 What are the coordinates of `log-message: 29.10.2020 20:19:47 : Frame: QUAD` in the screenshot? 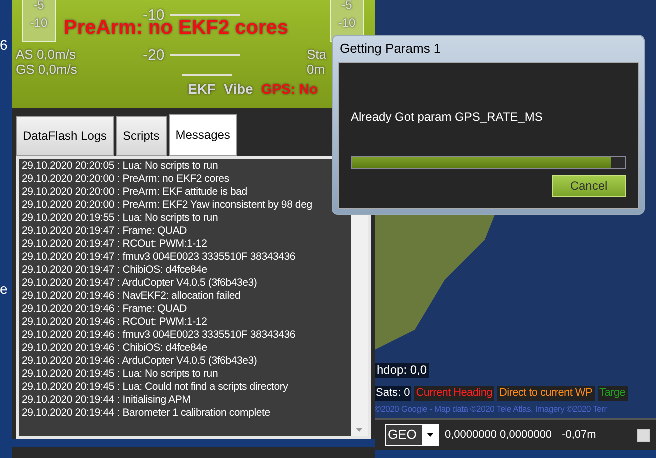 It's located at (105, 231).